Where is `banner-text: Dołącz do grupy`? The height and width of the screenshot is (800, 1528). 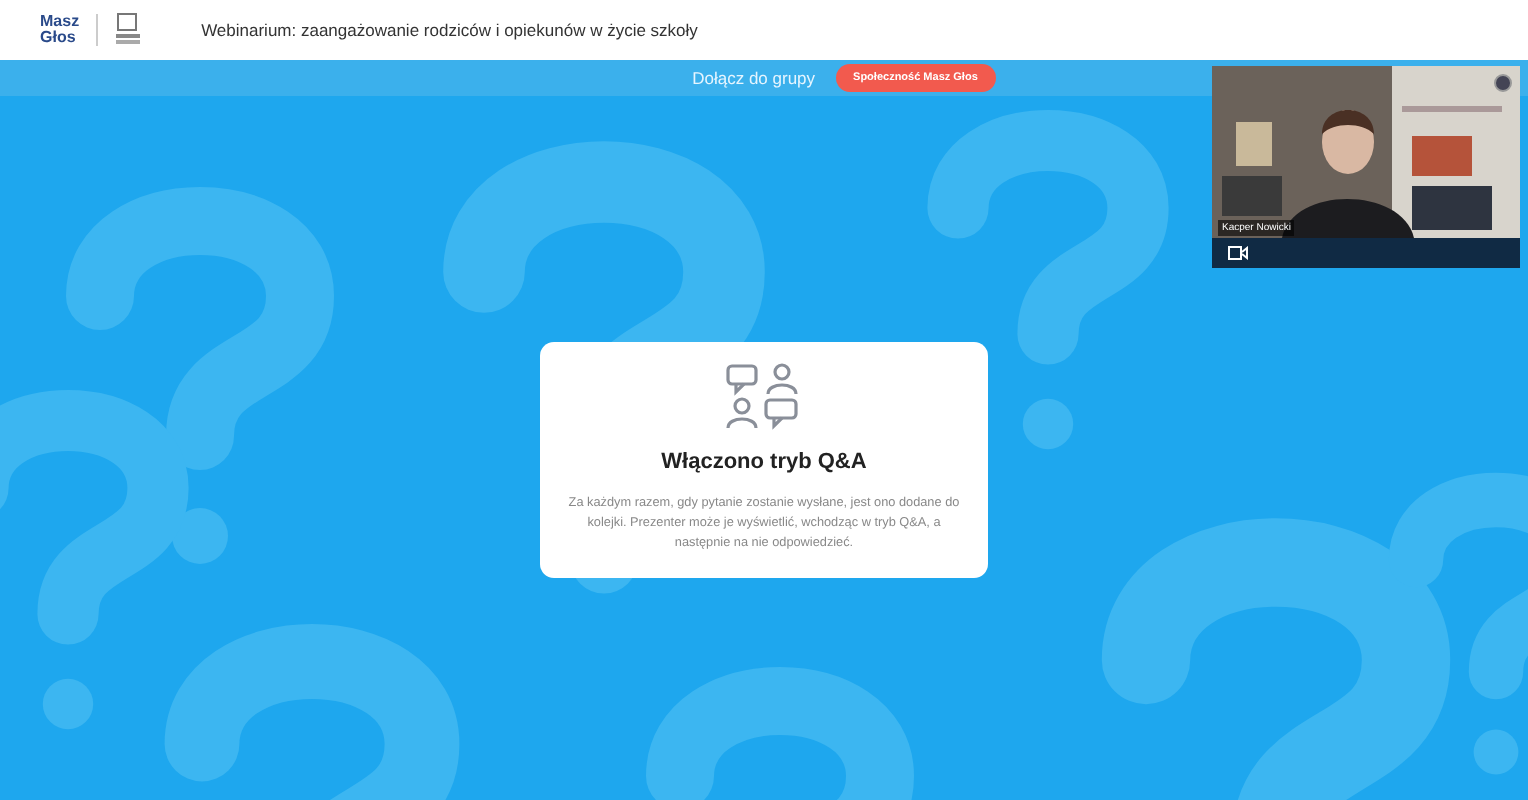 banner-text: Dołącz do grupy is located at coordinates (754, 78).